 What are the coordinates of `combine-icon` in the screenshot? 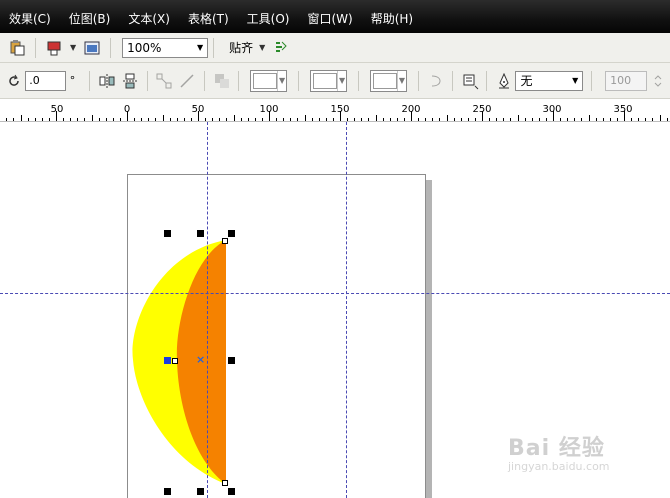 It's located at (221, 81).